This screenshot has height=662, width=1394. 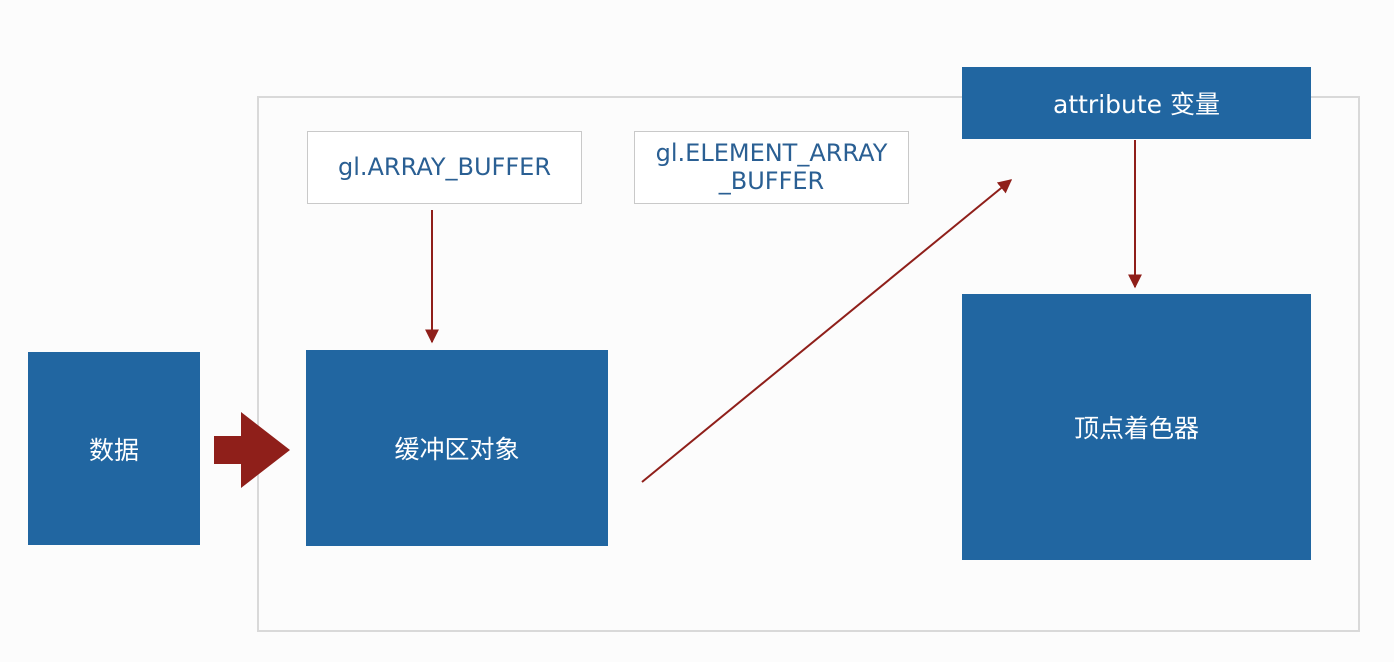 I want to click on element-array-buffer-label-line2: _BUFFER, so click(x=771, y=180).